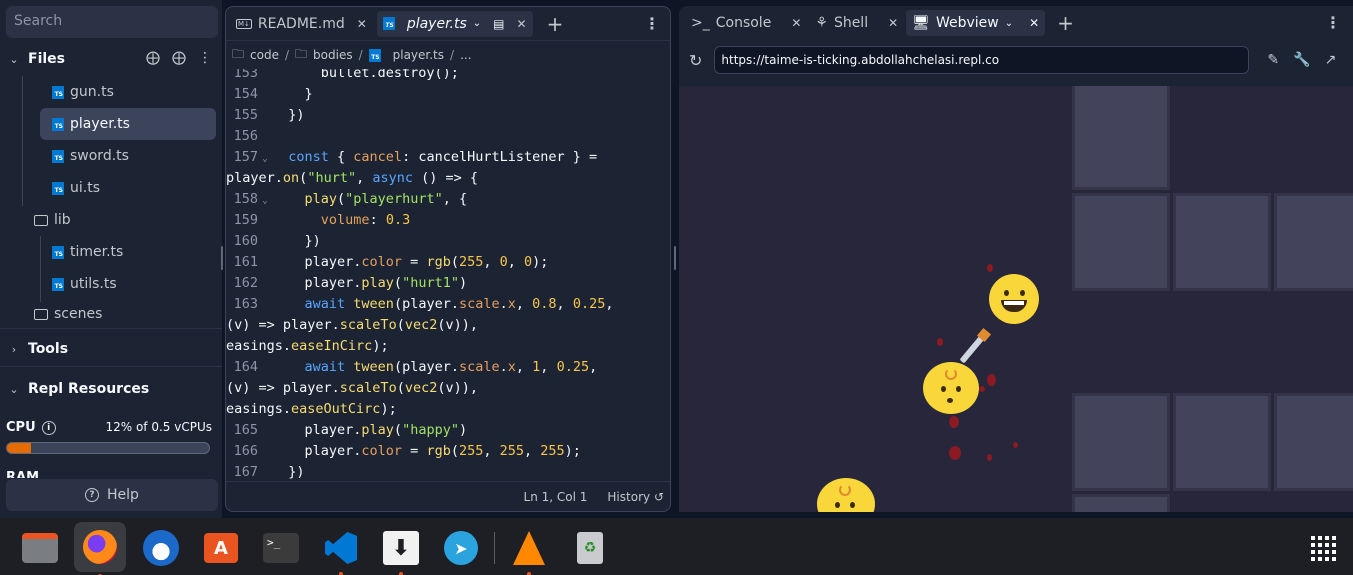 This screenshot has height=575, width=1353. I want to click on terminal-app-icon: >_, so click(281, 548).